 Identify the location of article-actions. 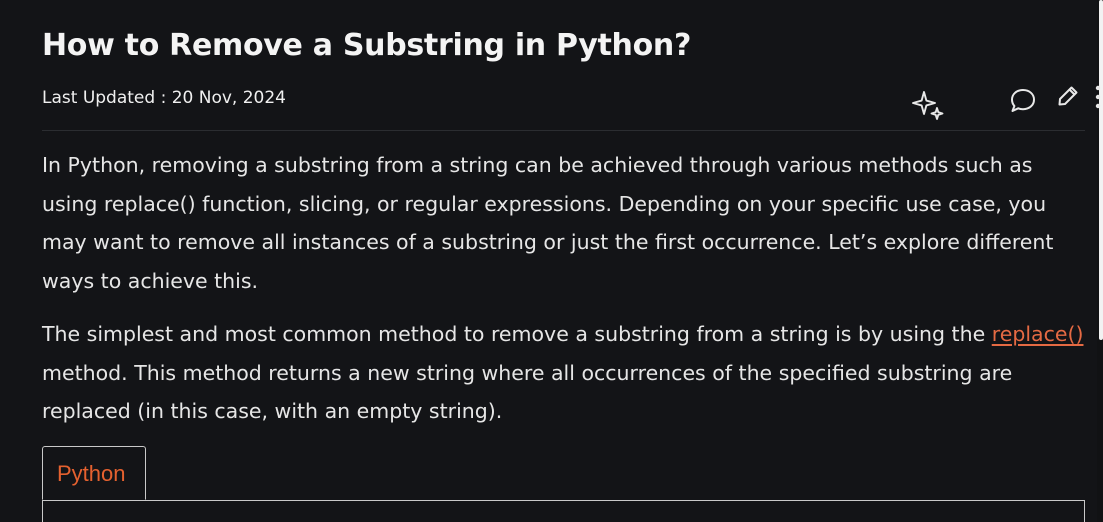
(1006, 104).